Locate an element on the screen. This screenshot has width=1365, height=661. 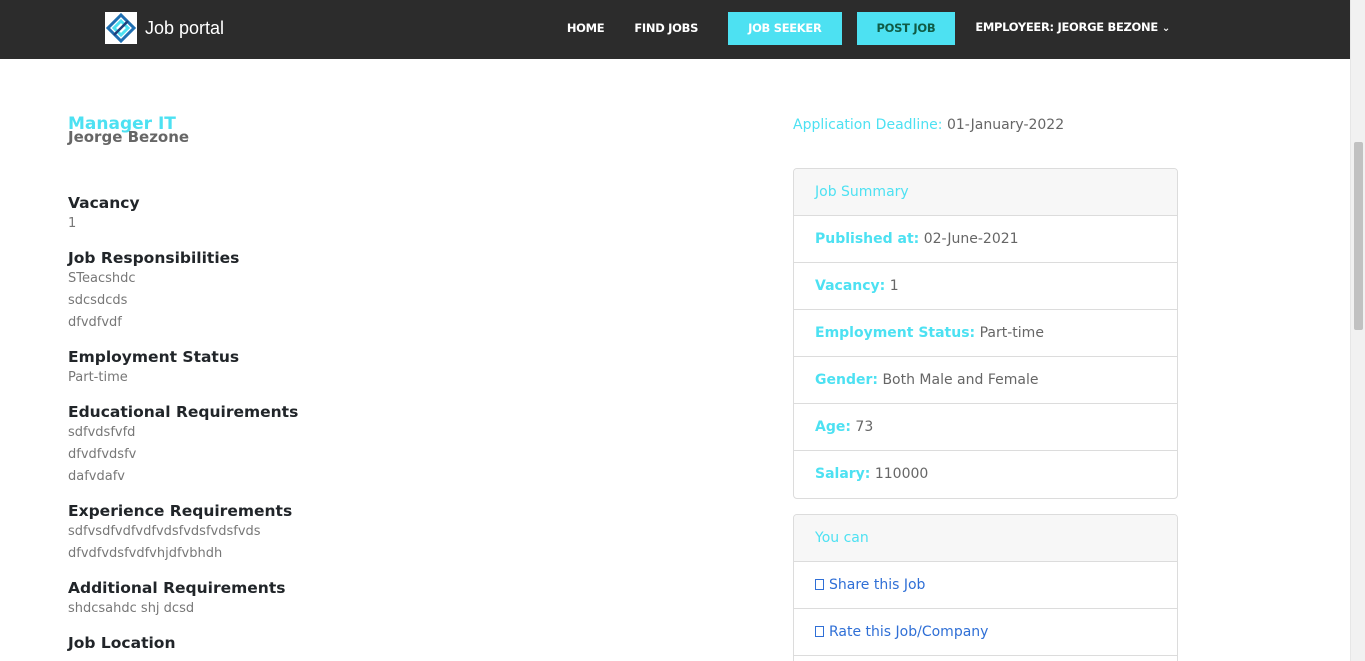
brand-name: Job portal is located at coordinates (185, 27).